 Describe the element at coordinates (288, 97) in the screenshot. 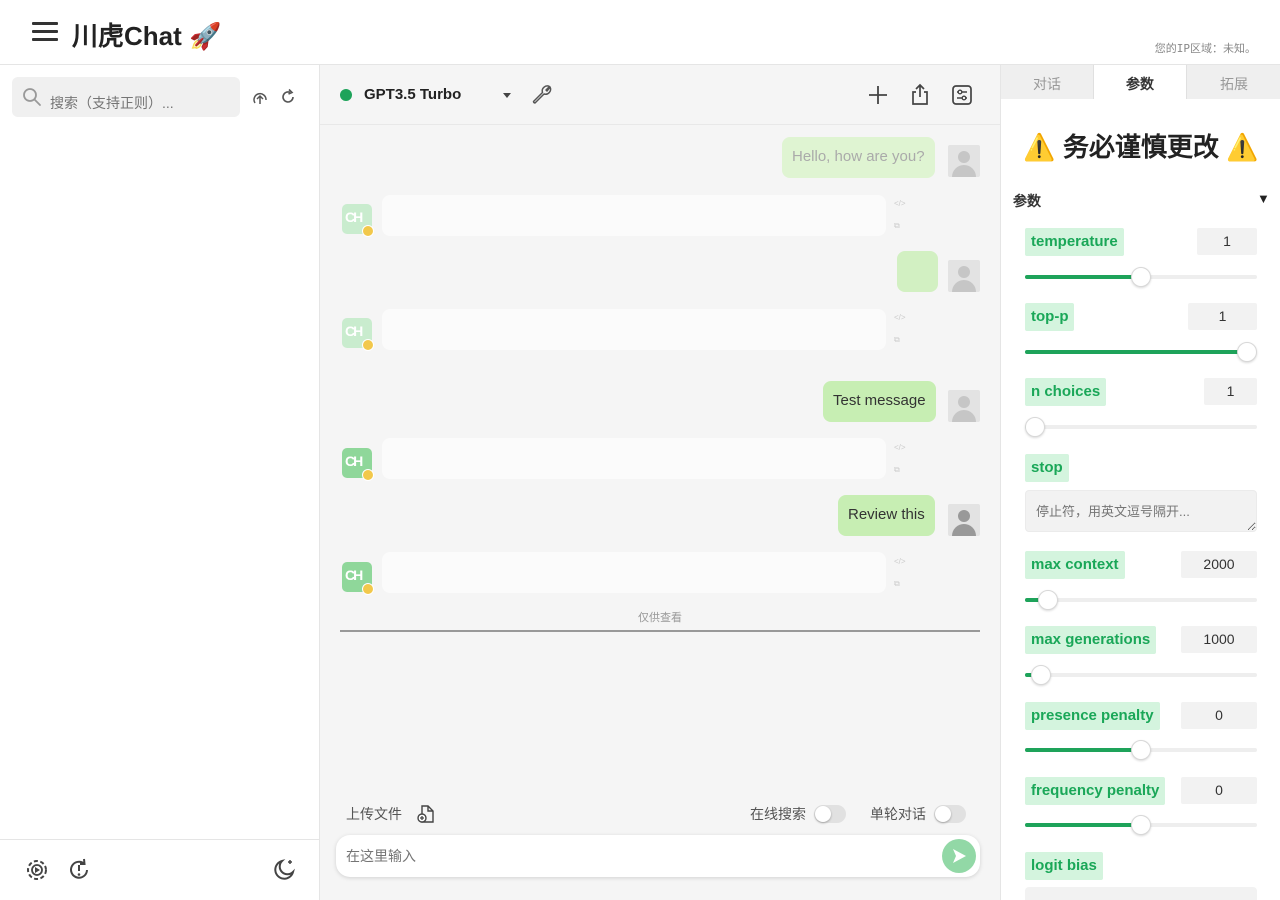

I see `refresh-icon` at that location.